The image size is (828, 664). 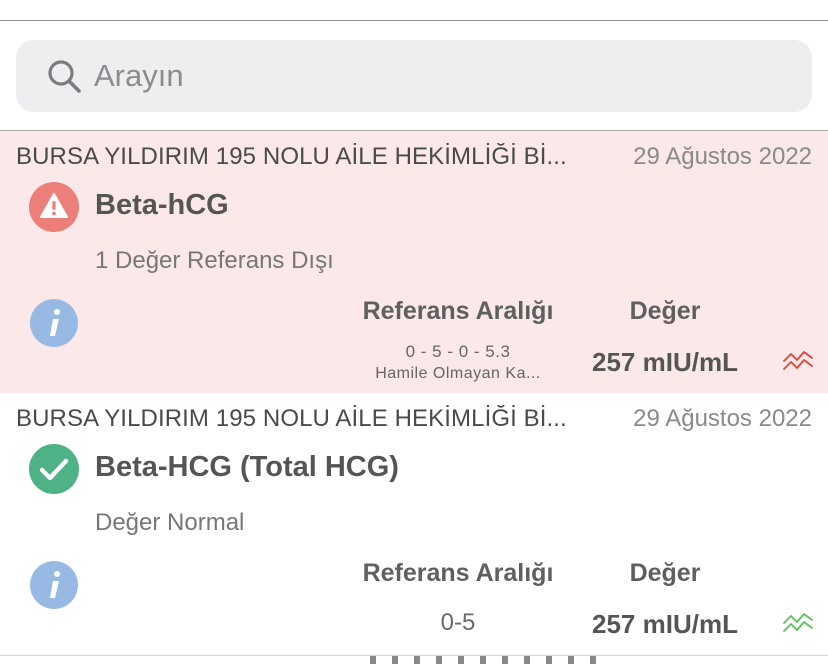 What do you see at coordinates (414, 20) in the screenshot?
I see `top-divider` at bounding box center [414, 20].